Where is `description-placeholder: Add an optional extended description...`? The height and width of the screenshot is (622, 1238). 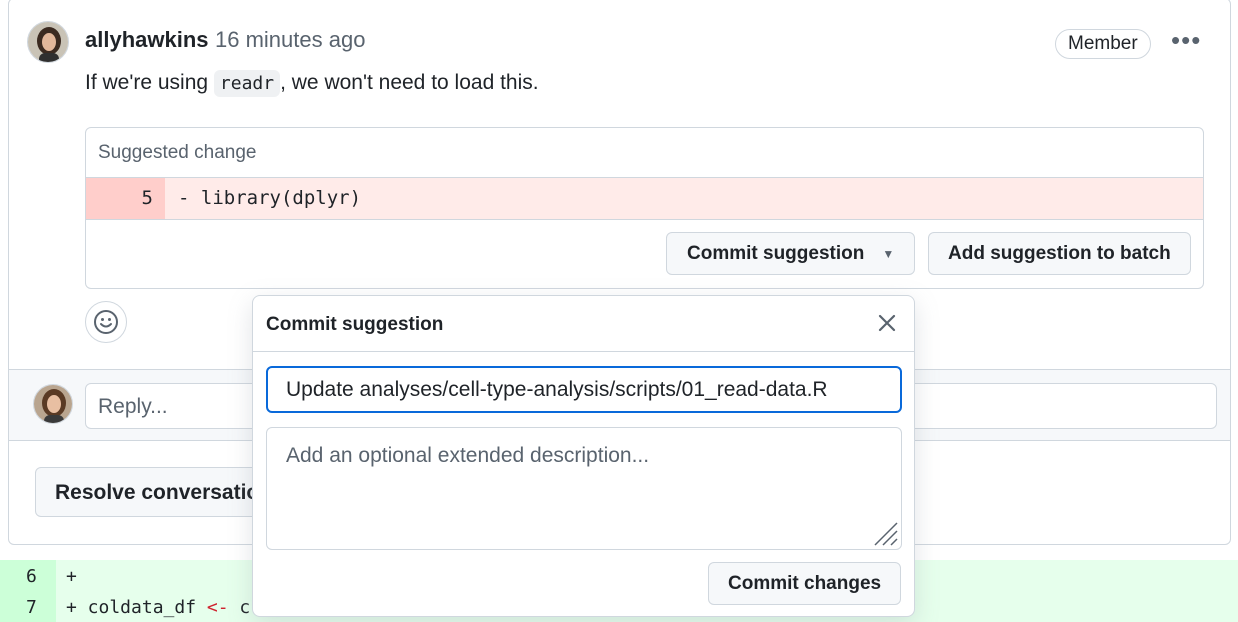
description-placeholder: Add an optional extended description... is located at coordinates (468, 455).